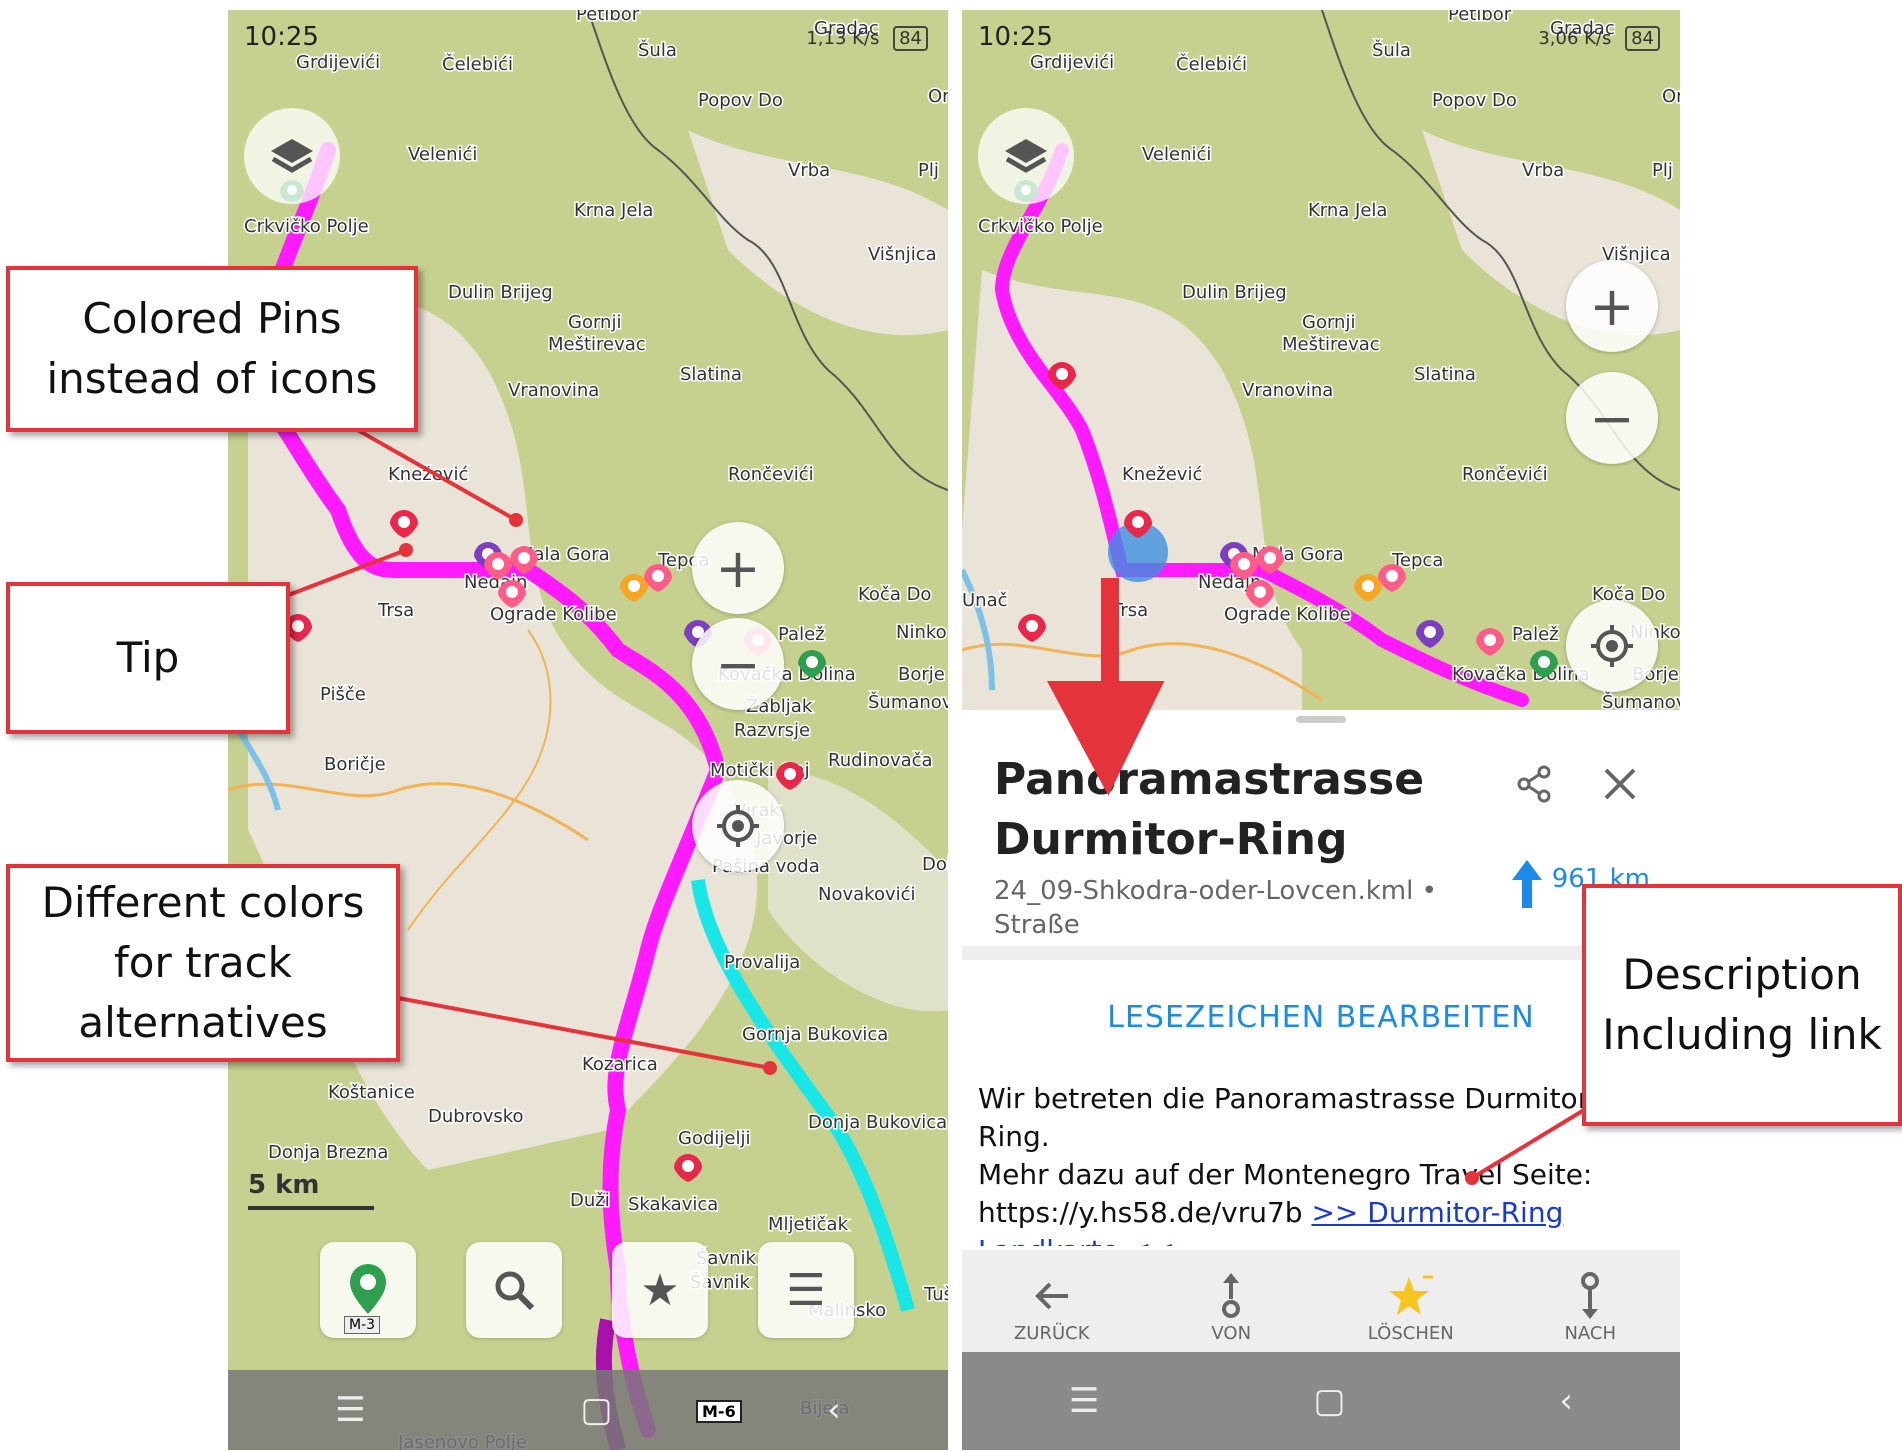 The width and height of the screenshot is (1902, 1451). Describe the element at coordinates (719, 1411) in the screenshot. I see `road-badge: M-6` at that location.